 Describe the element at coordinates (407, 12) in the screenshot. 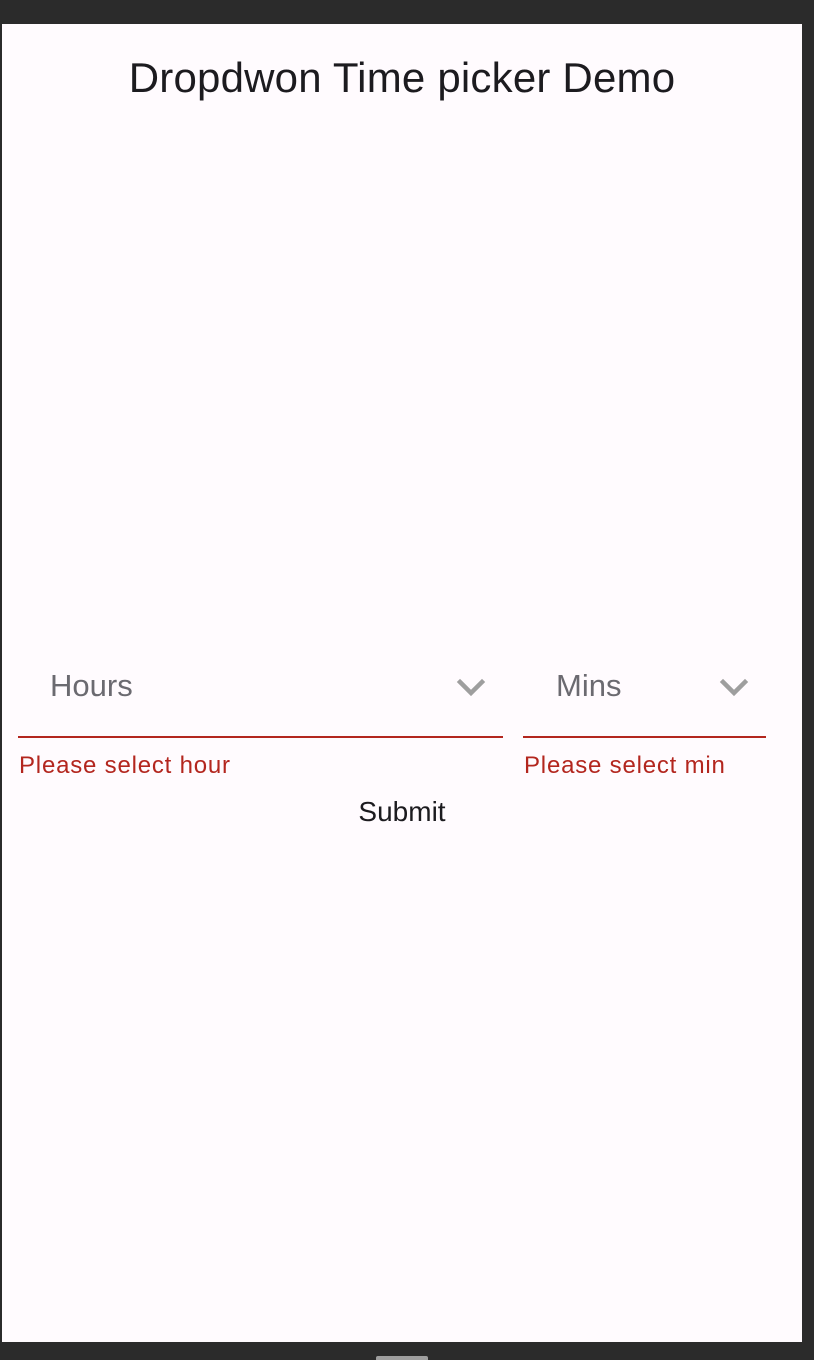

I see `window-frame-top` at that location.